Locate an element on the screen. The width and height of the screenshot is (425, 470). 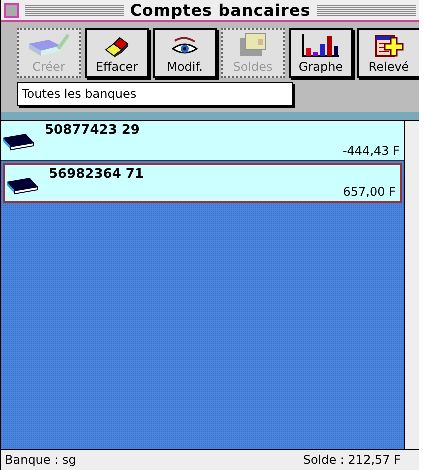
total-balance: Solde : 212,57 F is located at coordinates (352, 460).